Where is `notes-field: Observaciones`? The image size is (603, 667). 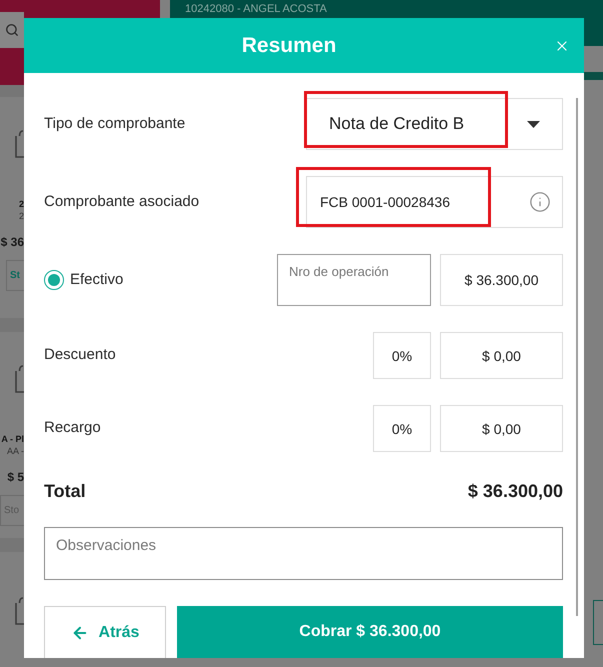
notes-field: Observaciones is located at coordinates (303, 553).